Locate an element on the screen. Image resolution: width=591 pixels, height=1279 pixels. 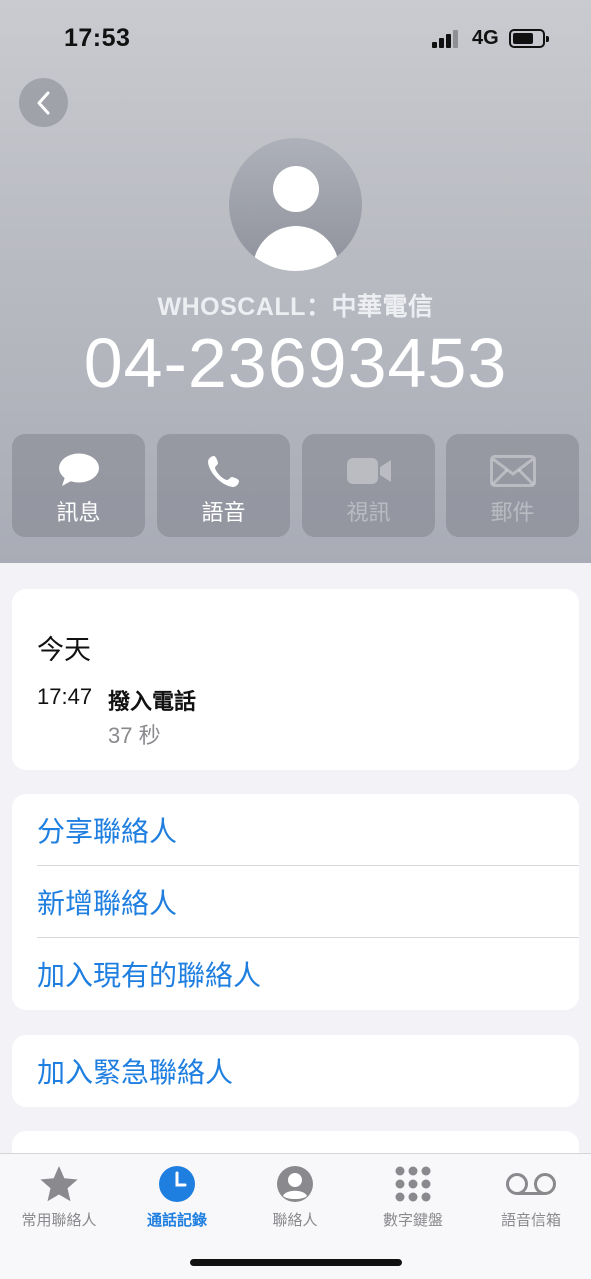
clock-icon is located at coordinates (177, 1184).